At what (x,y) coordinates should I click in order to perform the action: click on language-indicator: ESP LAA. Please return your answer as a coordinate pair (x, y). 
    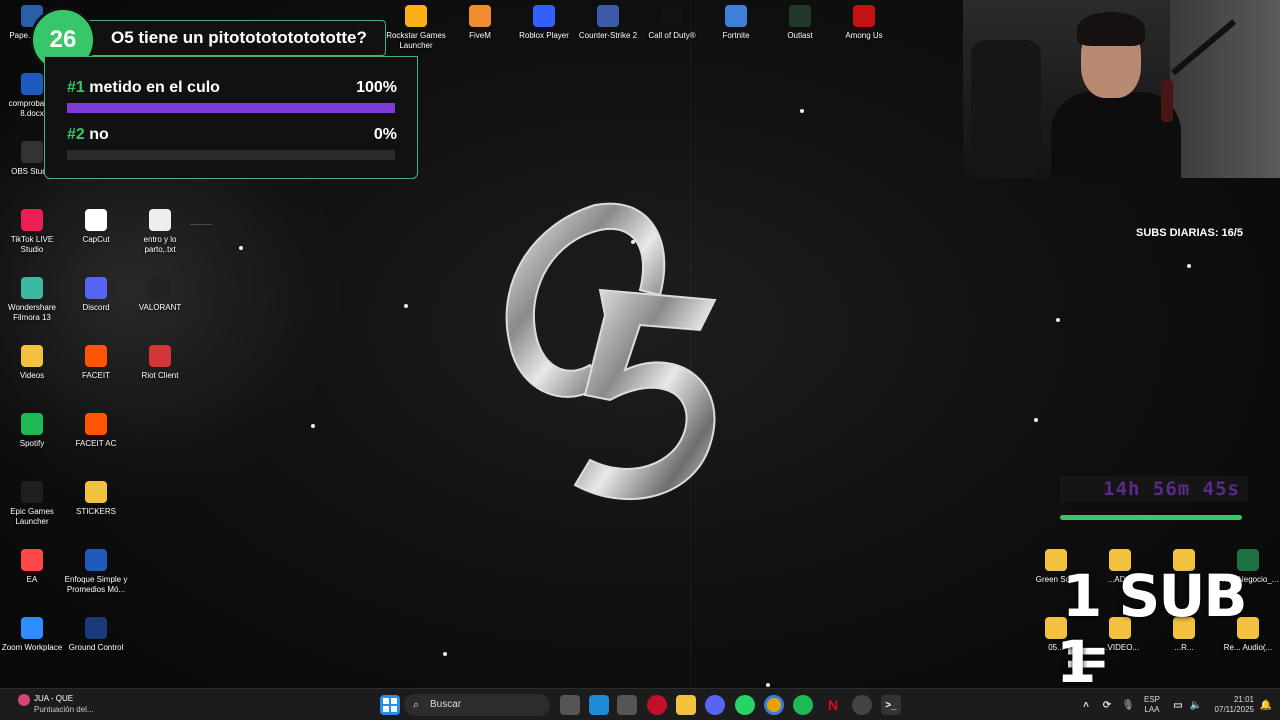
    Looking at the image, I should click on (1152, 705).